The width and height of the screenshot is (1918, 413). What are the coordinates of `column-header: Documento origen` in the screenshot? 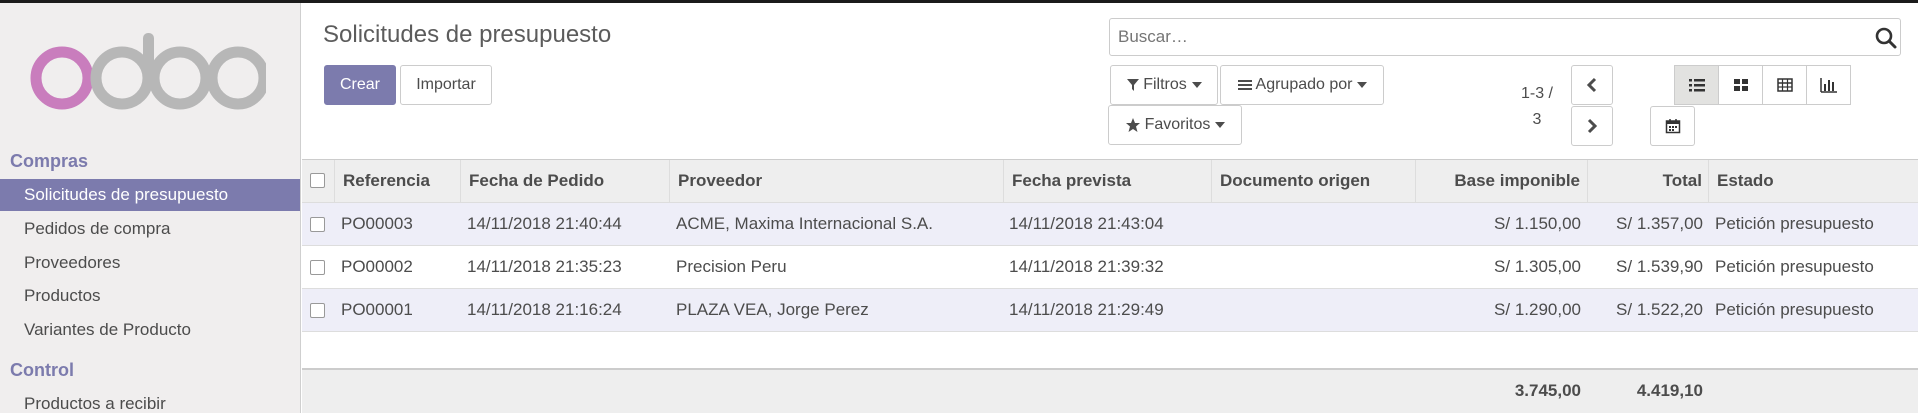 It's located at (1314, 181).